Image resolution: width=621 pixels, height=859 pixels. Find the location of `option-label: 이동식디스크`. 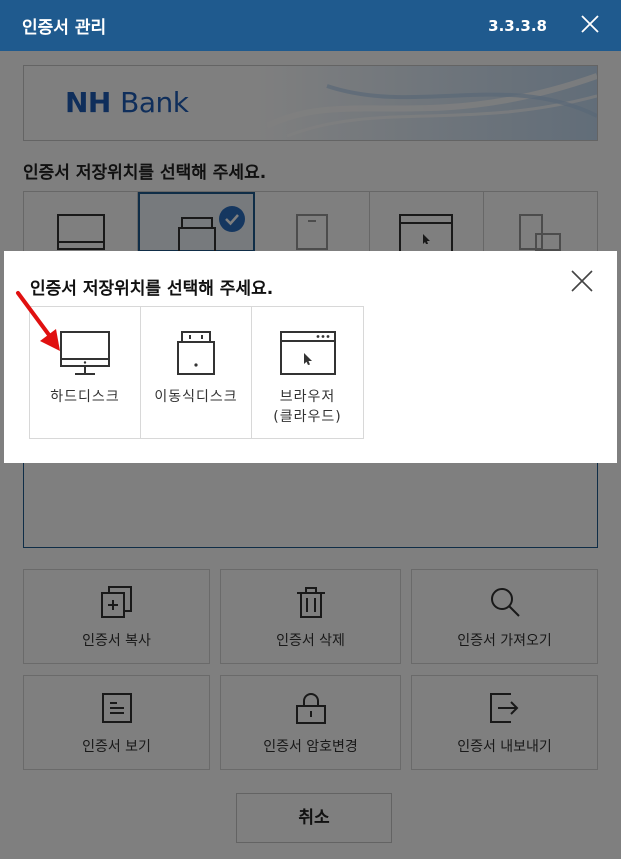

option-label: 이동식디스크 is located at coordinates (196, 397).